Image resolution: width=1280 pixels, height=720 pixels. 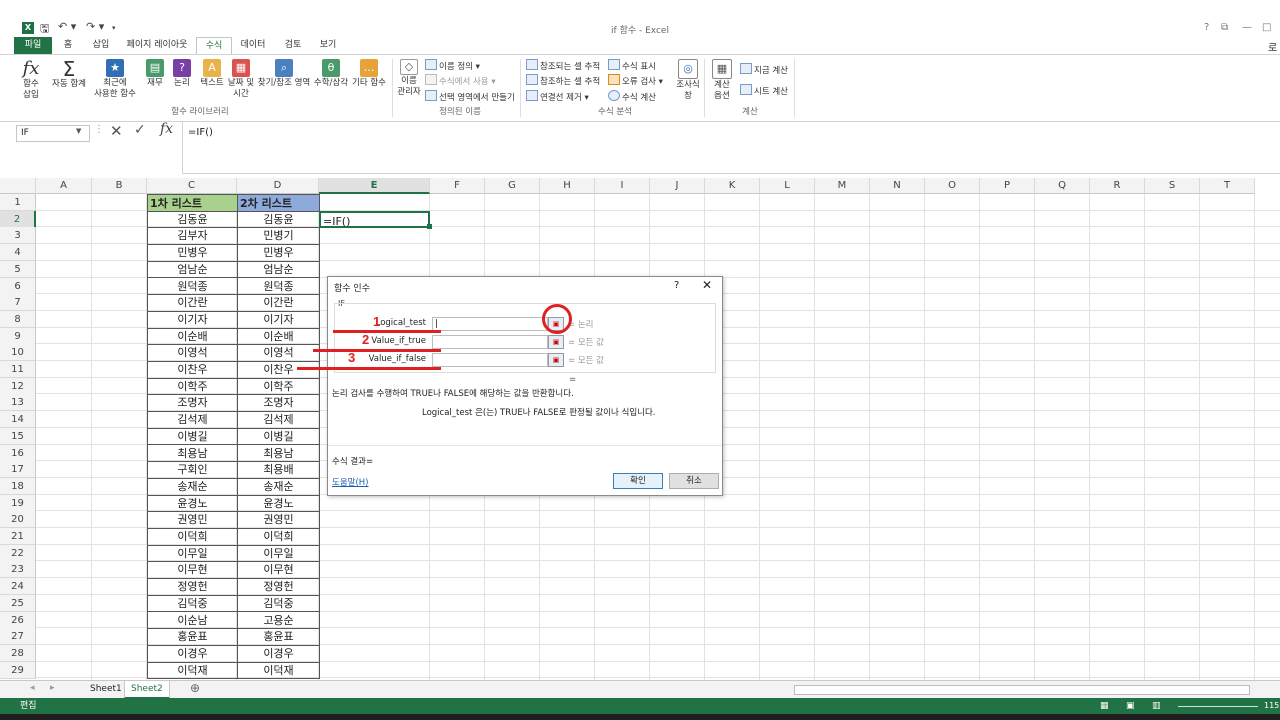 What do you see at coordinates (284, 74) in the screenshot?
I see `lookup-button: ⌕ 찾기/참조 영역` at bounding box center [284, 74].